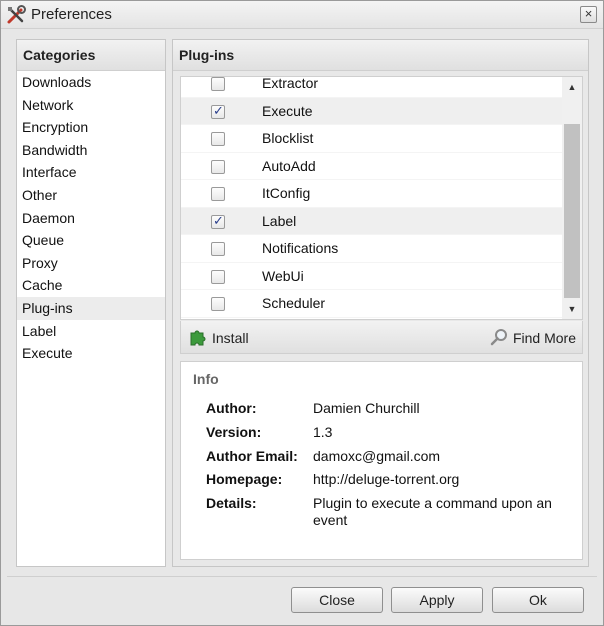  Describe the element at coordinates (91, 127) in the screenshot. I see `category-item: Encryption` at that location.